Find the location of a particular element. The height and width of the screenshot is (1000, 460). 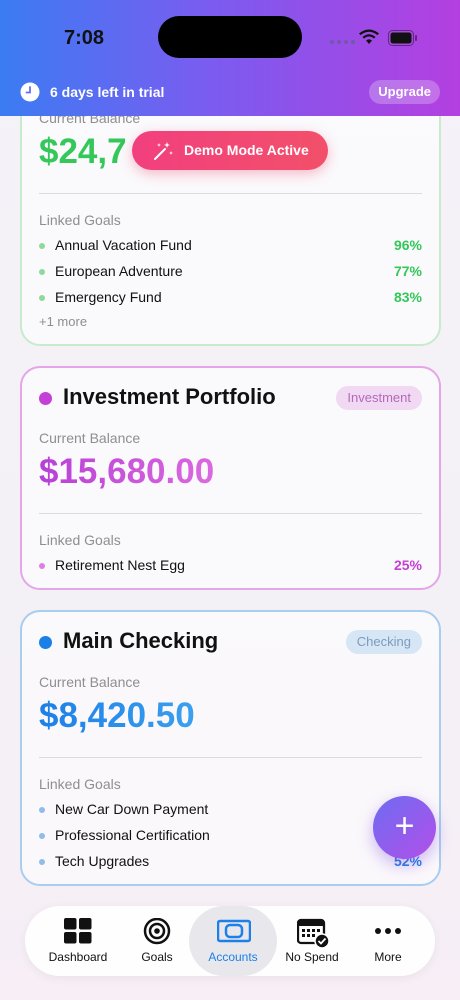

add-account-button: + is located at coordinates (404, 827).